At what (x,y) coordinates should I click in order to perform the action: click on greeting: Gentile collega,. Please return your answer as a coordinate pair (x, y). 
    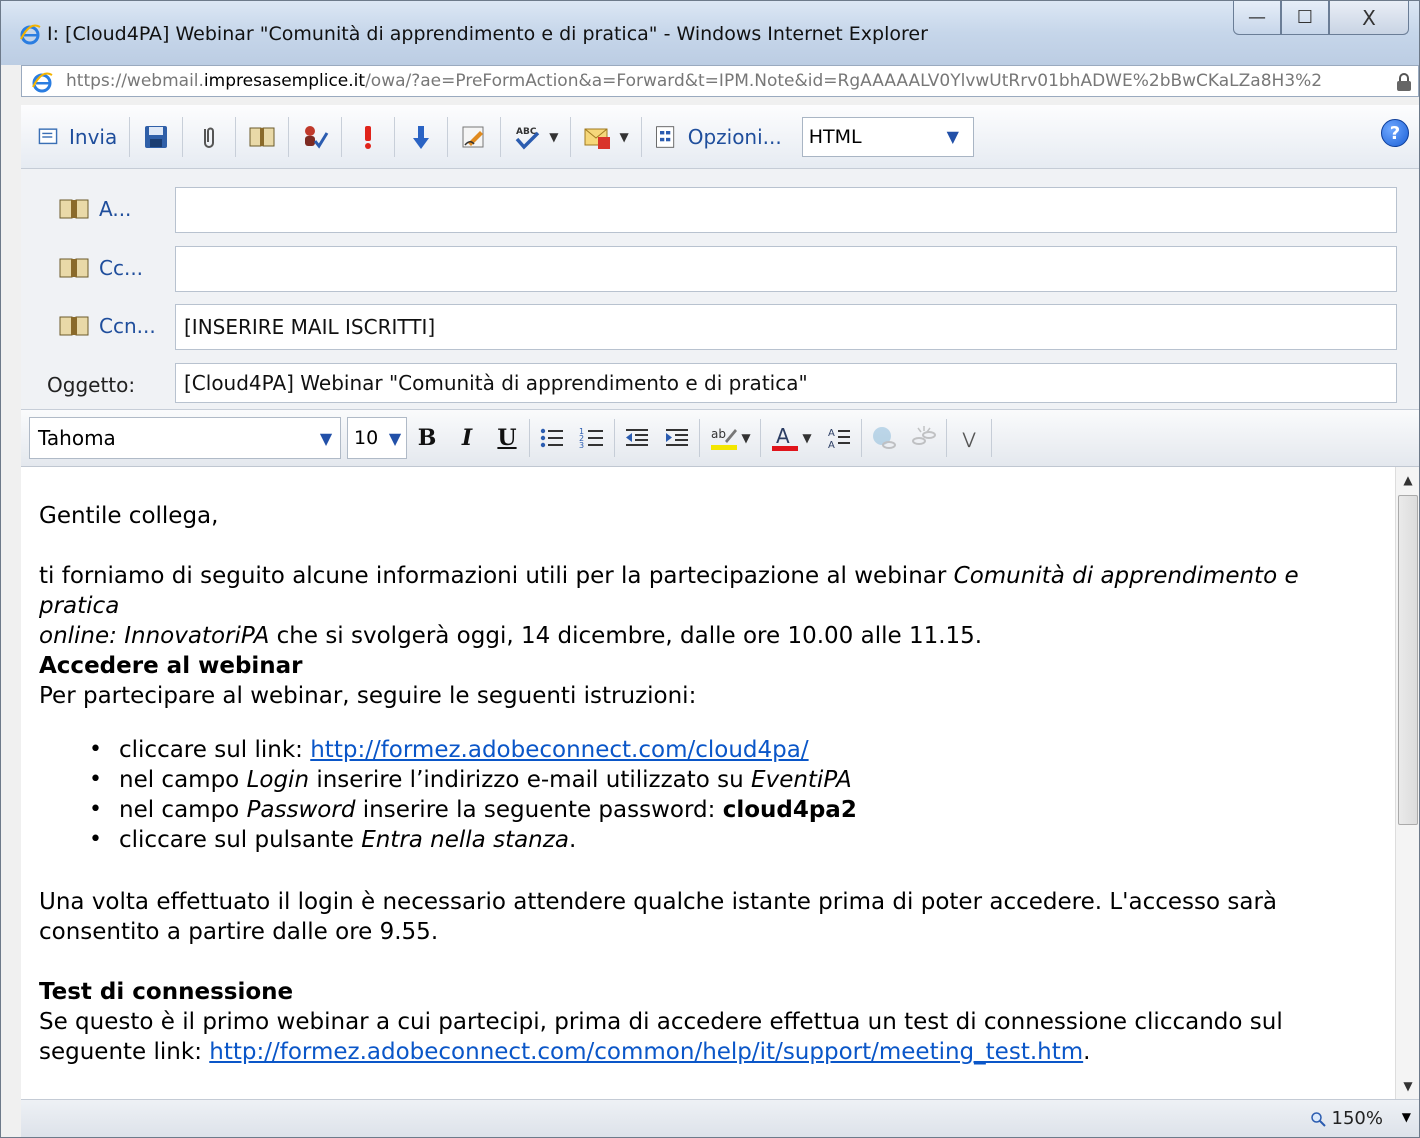
    Looking at the image, I should click on (129, 516).